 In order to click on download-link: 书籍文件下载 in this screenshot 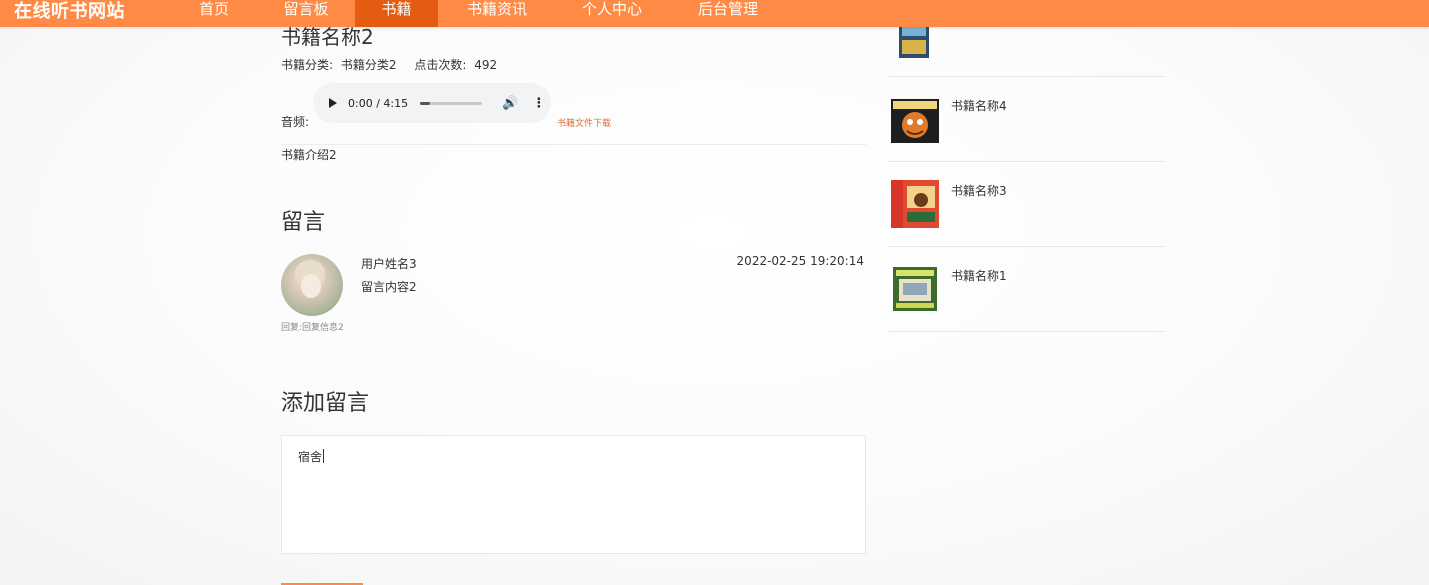, I will do `click(584, 122)`.